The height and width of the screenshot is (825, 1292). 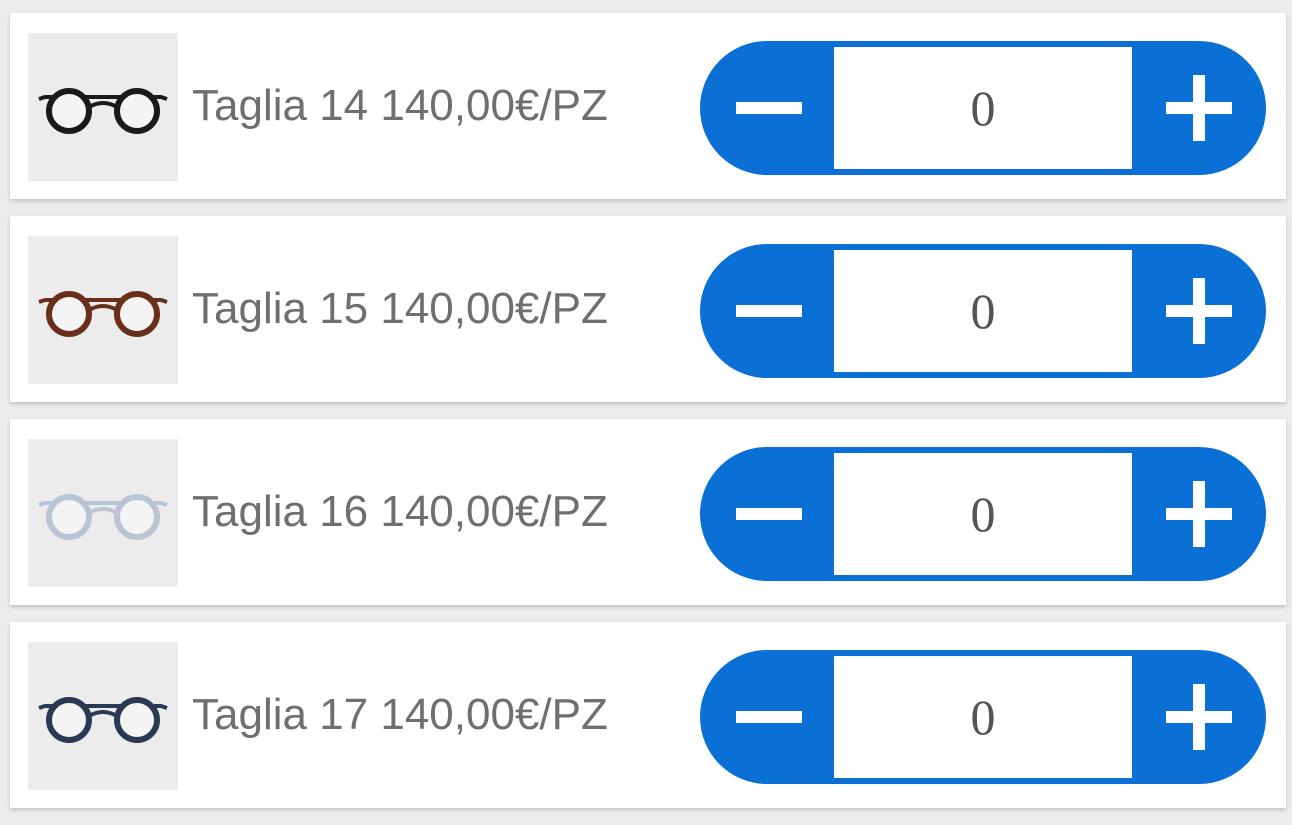 What do you see at coordinates (400, 105) in the screenshot?
I see `product-label: Taglia 14 140,00€/PZ` at bounding box center [400, 105].